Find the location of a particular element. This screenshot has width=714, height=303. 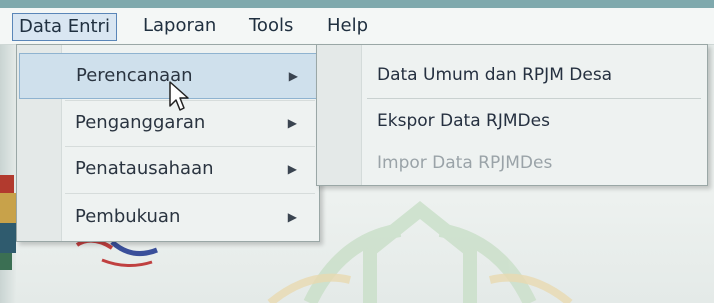

mouse-cursor-icon is located at coordinates (179, 96).